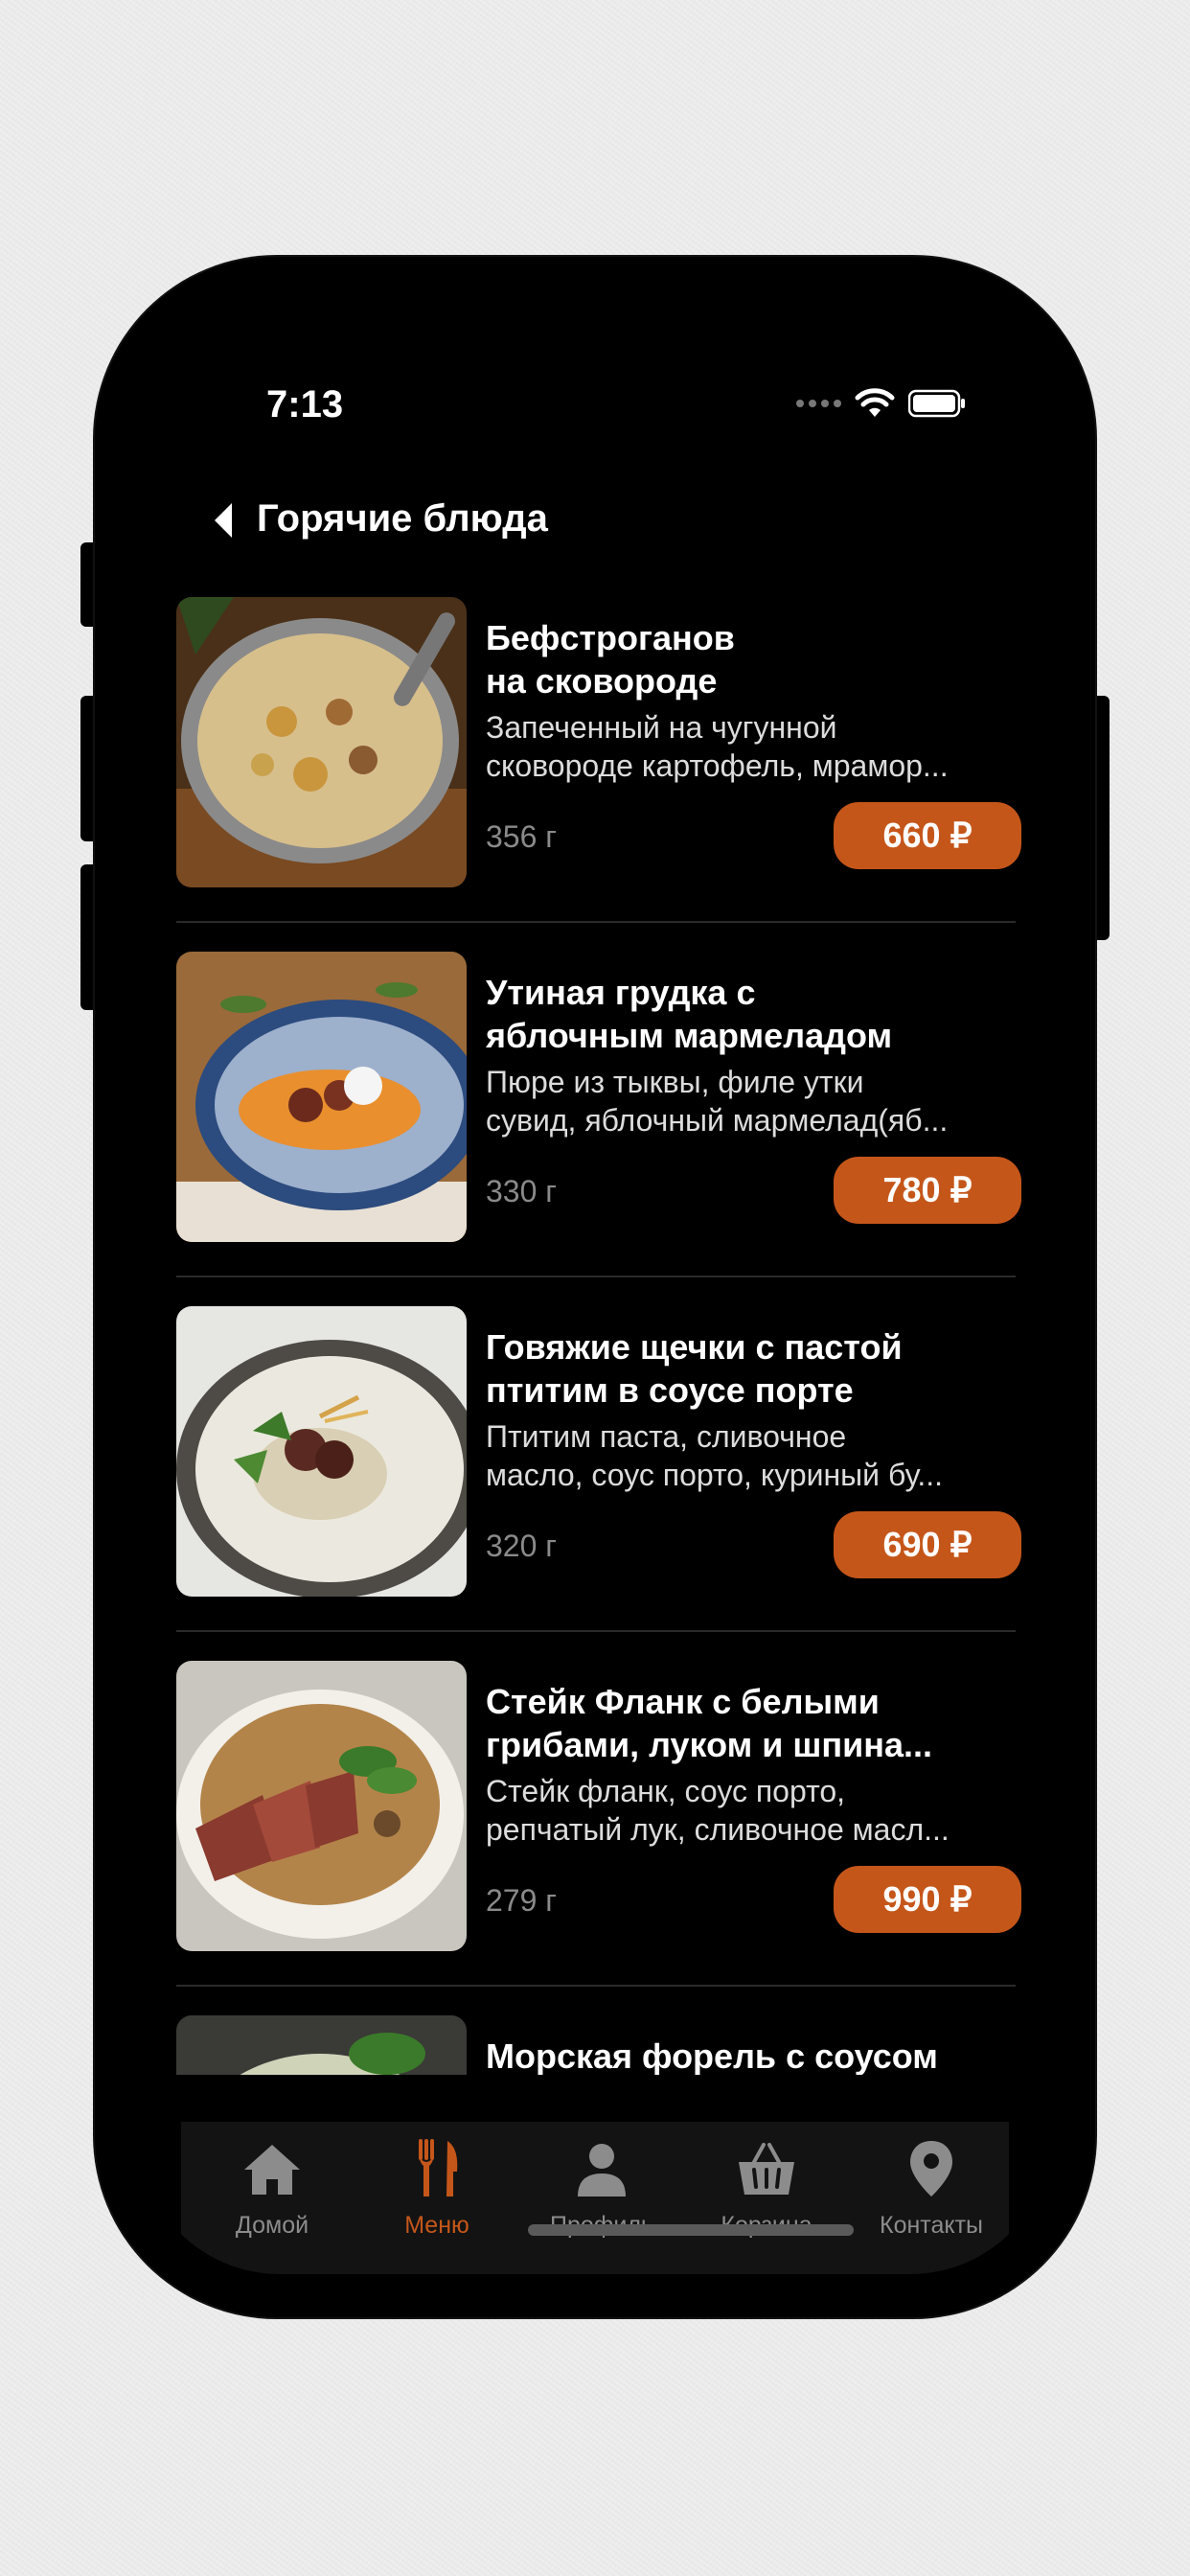  What do you see at coordinates (931, 2168) in the screenshot?
I see `location-pin-icon` at bounding box center [931, 2168].